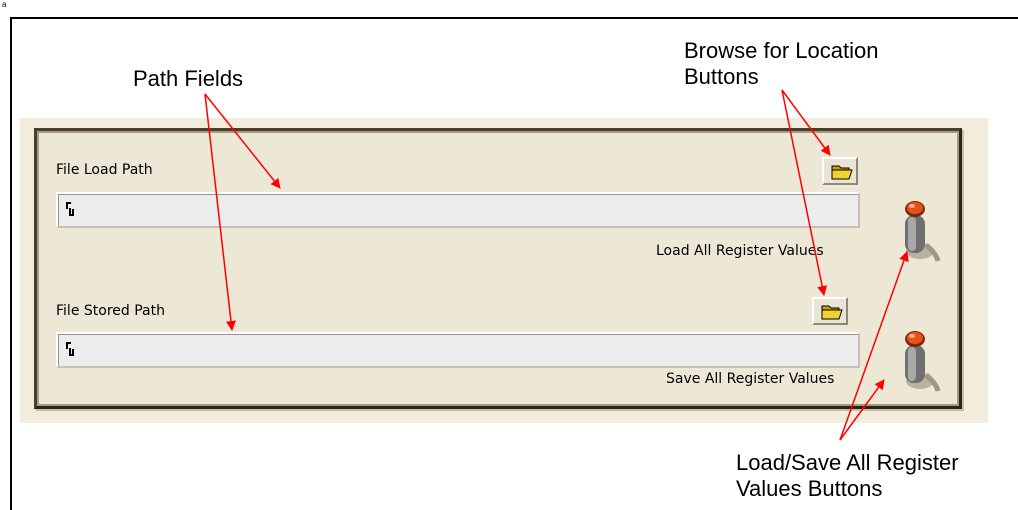 Image resolution: width=1018 pixels, height=510 pixels. What do you see at coordinates (809, 488) in the screenshot?
I see `callout-loadsave-line2: Values Buttons` at bounding box center [809, 488].